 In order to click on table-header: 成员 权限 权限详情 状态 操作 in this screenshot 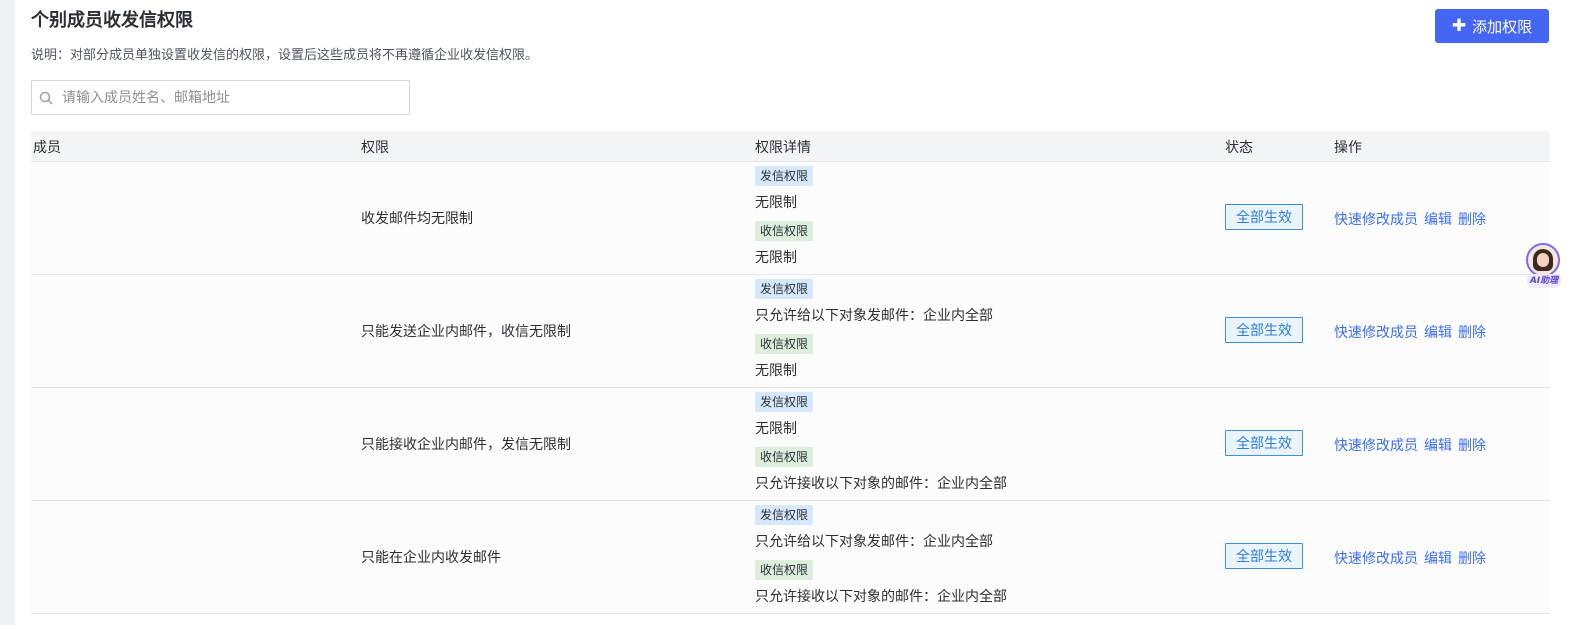, I will do `click(790, 146)`.